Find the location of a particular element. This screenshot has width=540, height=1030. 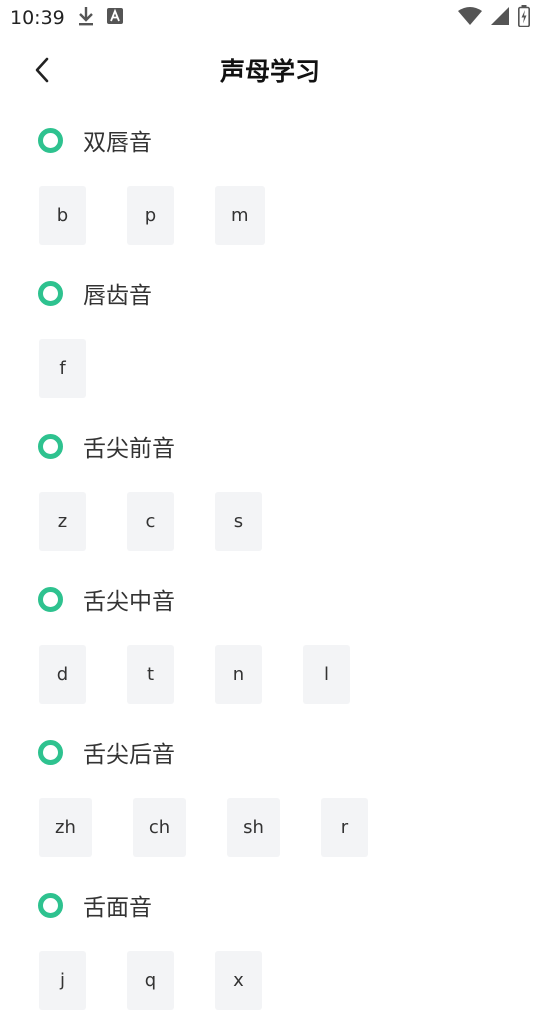

section-apical-back: 舌尖后音 zh ch sh r is located at coordinates (270, 800).